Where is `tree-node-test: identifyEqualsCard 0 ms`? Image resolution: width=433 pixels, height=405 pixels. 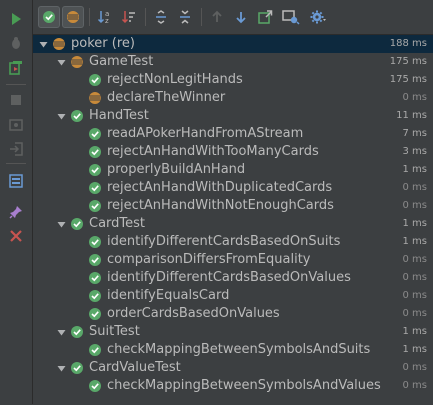 tree-node-test: identifyEqualsCard 0 ms is located at coordinates (233, 296).